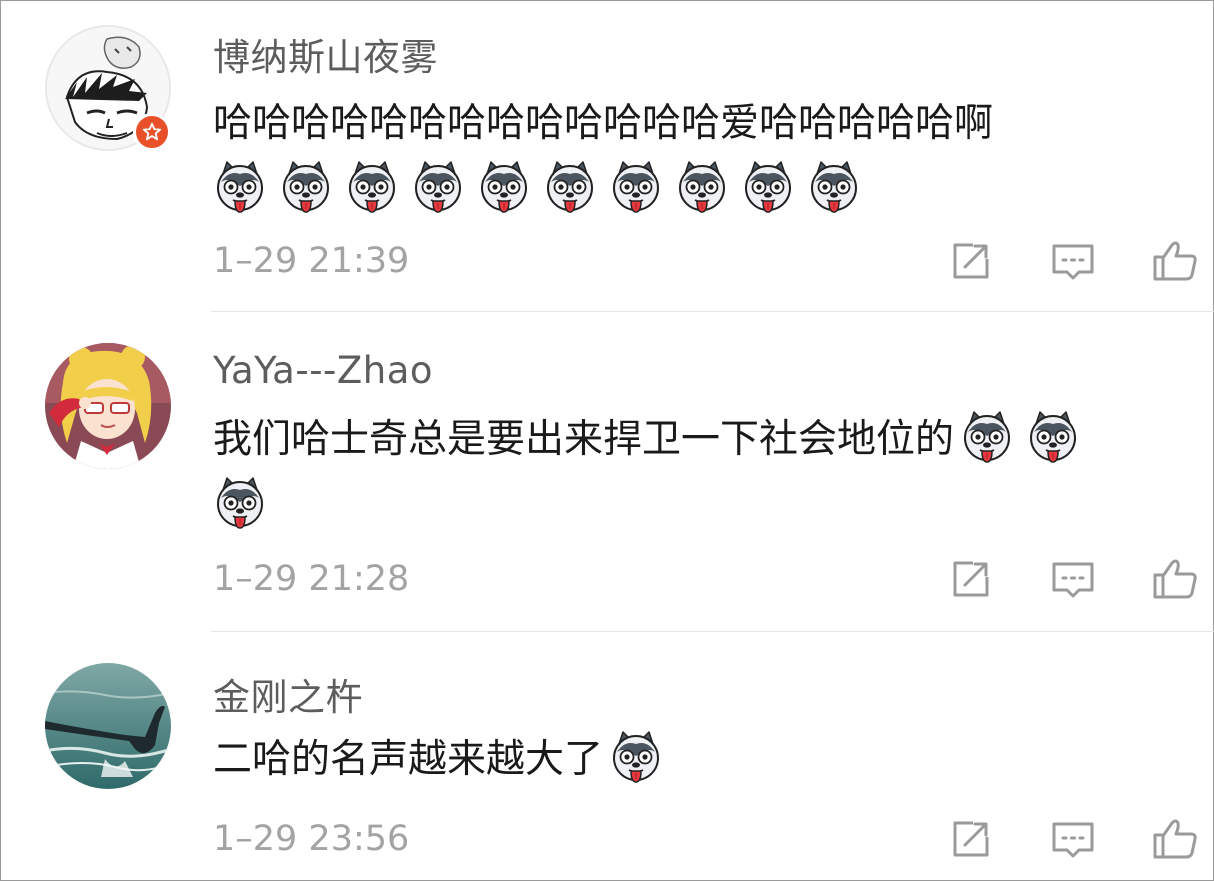  What do you see at coordinates (311, 579) in the screenshot?
I see `timestamp: 1–29 21:28` at bounding box center [311, 579].